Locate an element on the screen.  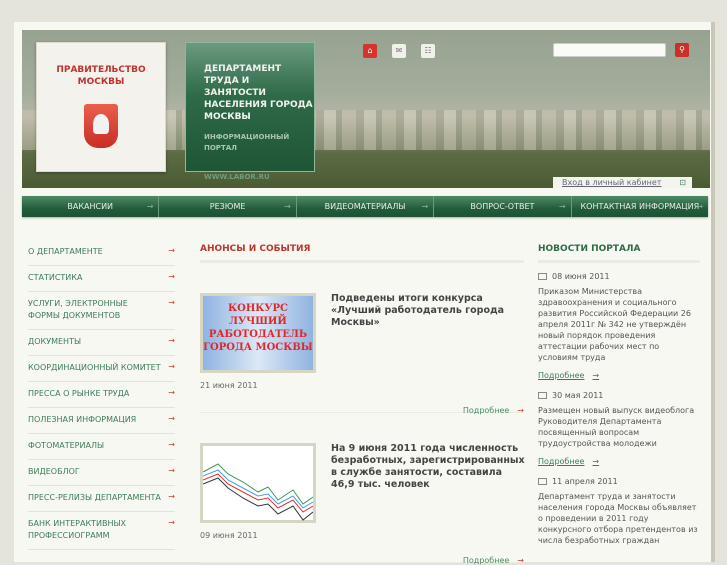
menu-item: УСЛУГИ, ЭЛЕКТРОННЫЕ ФОРМЫ ДОКУМЕНТОВ → is located at coordinates (101, 311).